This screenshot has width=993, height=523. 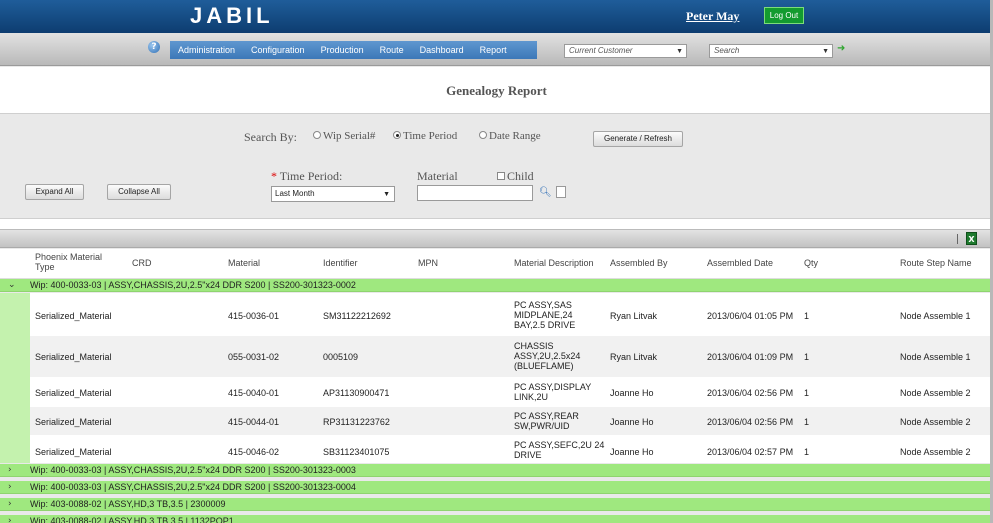 What do you see at coordinates (342, 50) in the screenshot?
I see `menu-production: Production` at bounding box center [342, 50].